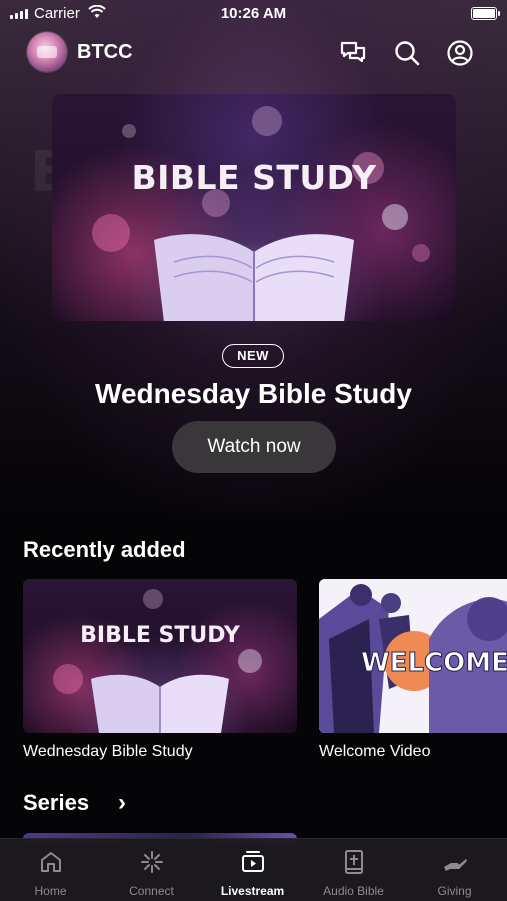 Image resolution: width=507 pixels, height=901 pixels. I want to click on livestream-icon, so click(253, 862).